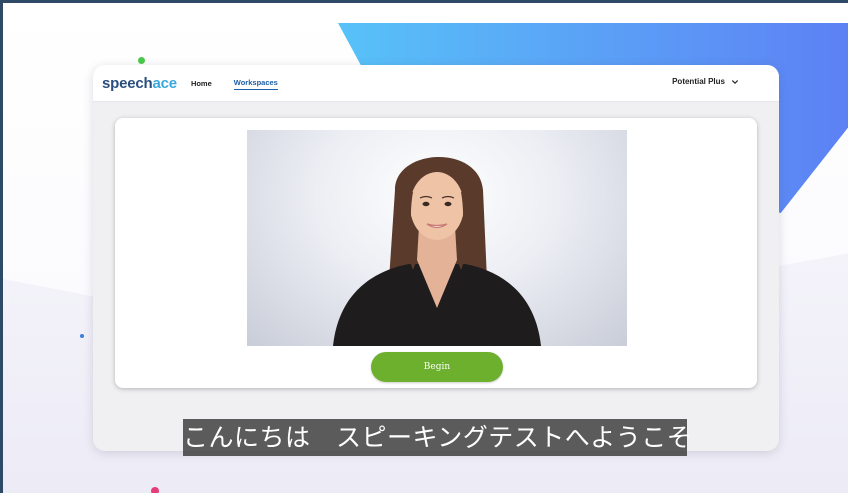 The height and width of the screenshot is (493, 848). I want to click on account-label: Potential Plus, so click(698, 81).